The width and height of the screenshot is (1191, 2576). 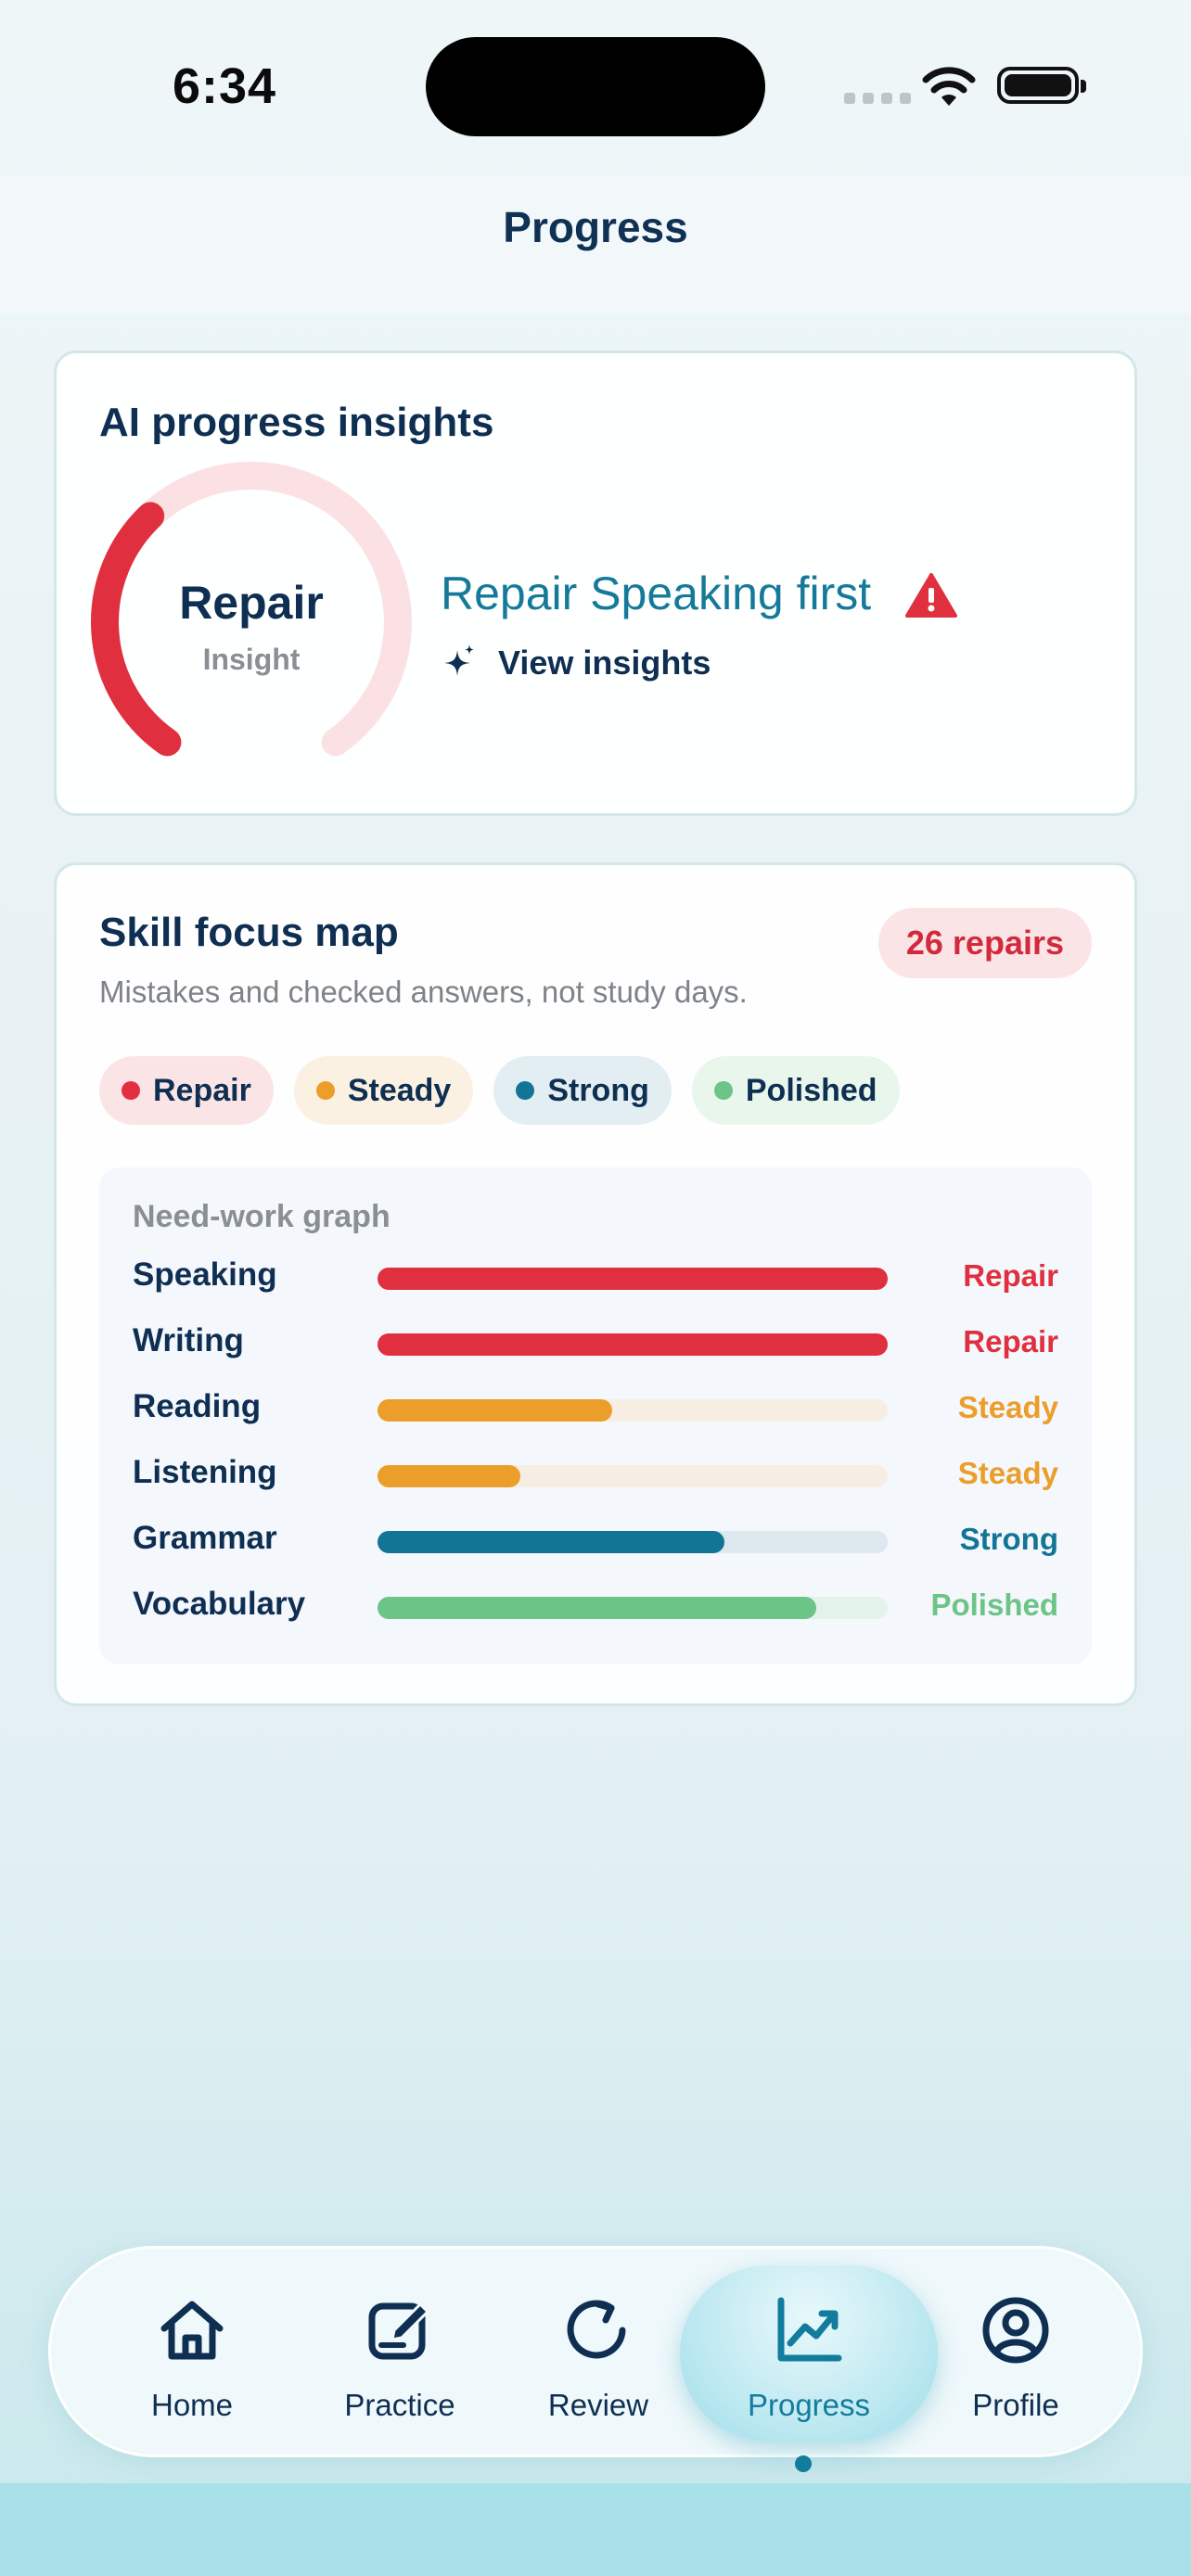 What do you see at coordinates (1015, 2405) in the screenshot?
I see `tab-profile-label: Profile` at bounding box center [1015, 2405].